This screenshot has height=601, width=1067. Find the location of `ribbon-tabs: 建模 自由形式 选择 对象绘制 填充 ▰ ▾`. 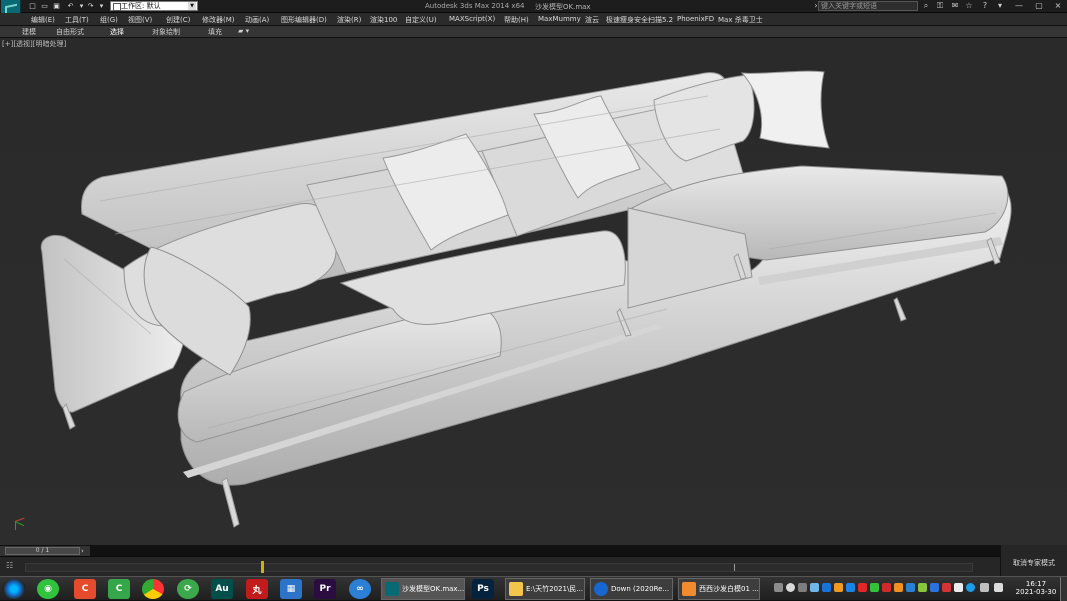

ribbon-tabs: 建模 自由形式 选择 对象绘制 填充 ▰ ▾ is located at coordinates (533, 32).